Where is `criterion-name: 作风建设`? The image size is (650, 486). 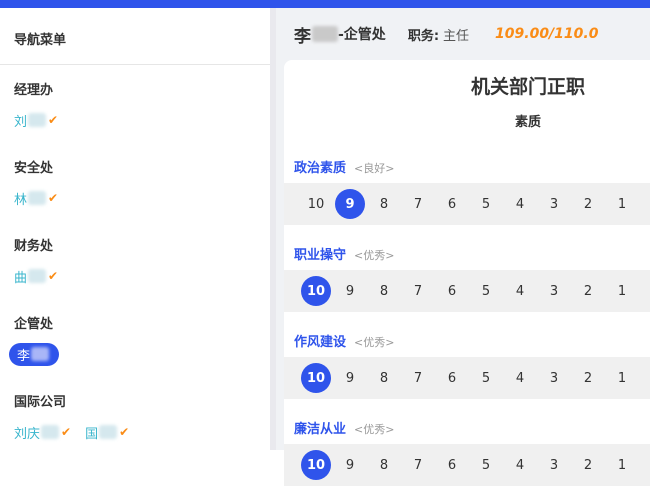 criterion-name: 作风建设 is located at coordinates (320, 342).